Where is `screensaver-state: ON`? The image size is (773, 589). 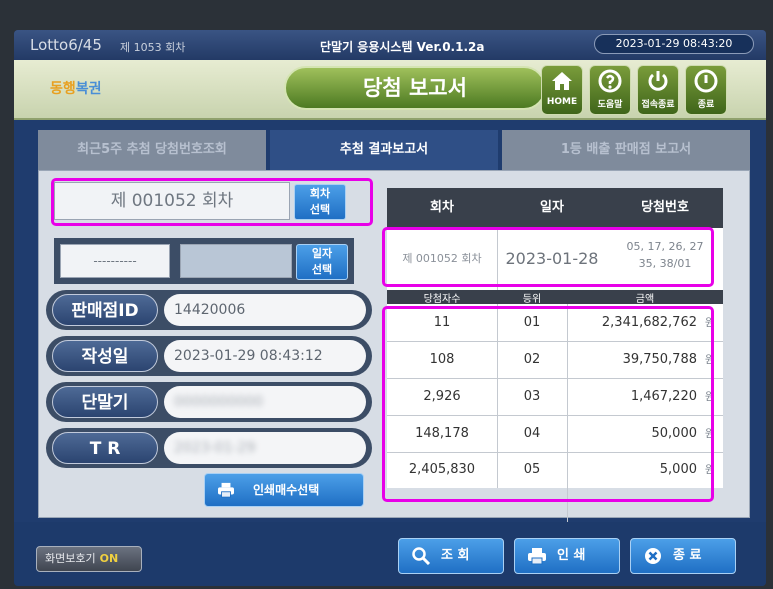
screensaver-state: ON is located at coordinates (109, 558).